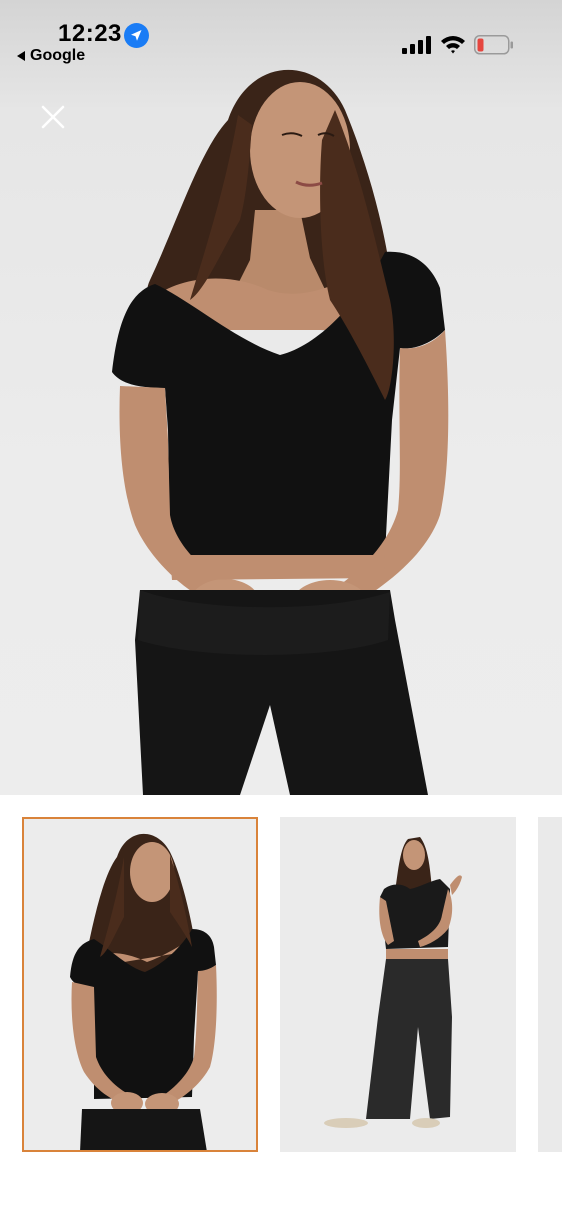  I want to click on thumbnail-selected, so click(140, 984).